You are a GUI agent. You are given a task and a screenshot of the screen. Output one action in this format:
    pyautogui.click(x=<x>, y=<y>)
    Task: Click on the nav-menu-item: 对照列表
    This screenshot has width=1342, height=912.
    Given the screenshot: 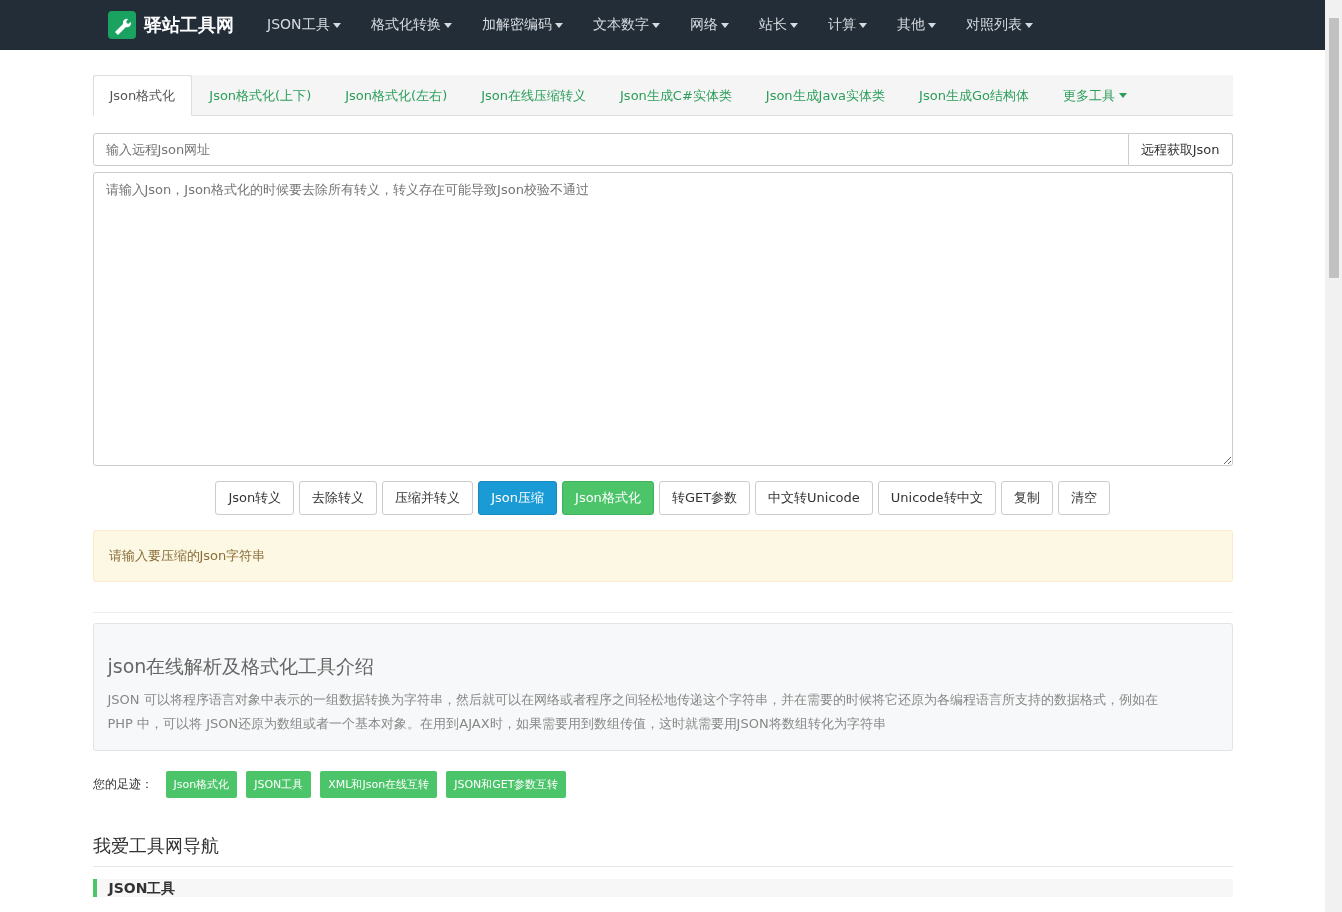 What is the action you would take?
    pyautogui.click(x=999, y=25)
    